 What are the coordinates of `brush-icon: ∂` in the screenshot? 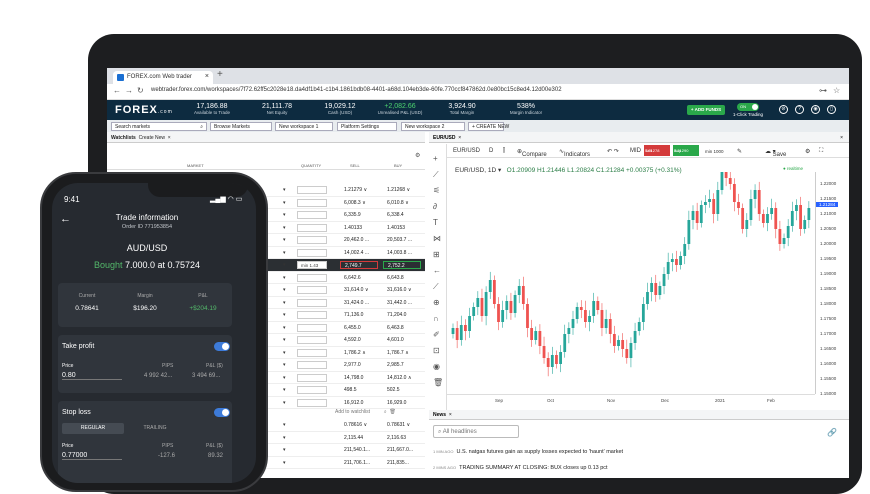 It's located at (435, 206).